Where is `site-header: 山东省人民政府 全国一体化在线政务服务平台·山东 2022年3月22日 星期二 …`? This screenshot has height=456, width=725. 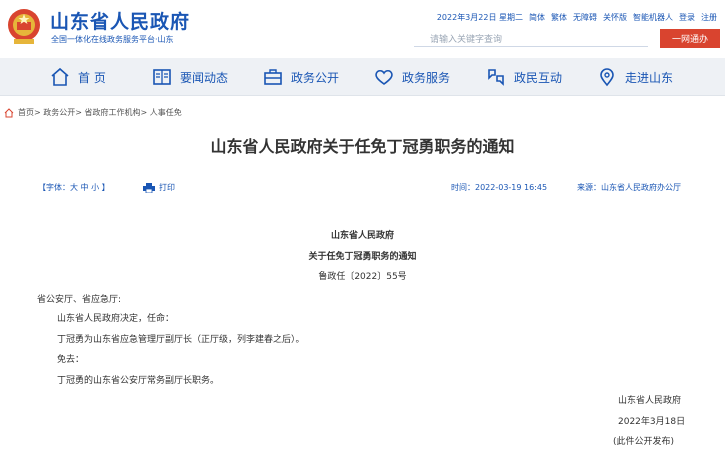
site-header: 山东省人民政府 全国一体化在线政务服务平台·山东 2022年3月22日 星期二 … is located at coordinates (362, 29).